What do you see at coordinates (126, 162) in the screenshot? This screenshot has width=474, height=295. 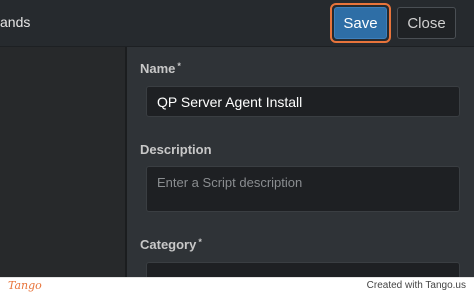 I see `panel-divider` at bounding box center [126, 162].